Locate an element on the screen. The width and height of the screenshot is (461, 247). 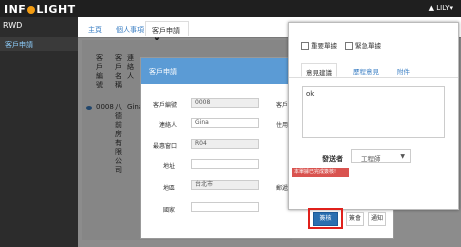
chevron-down-icon: ▼ is located at coordinates (402, 156).